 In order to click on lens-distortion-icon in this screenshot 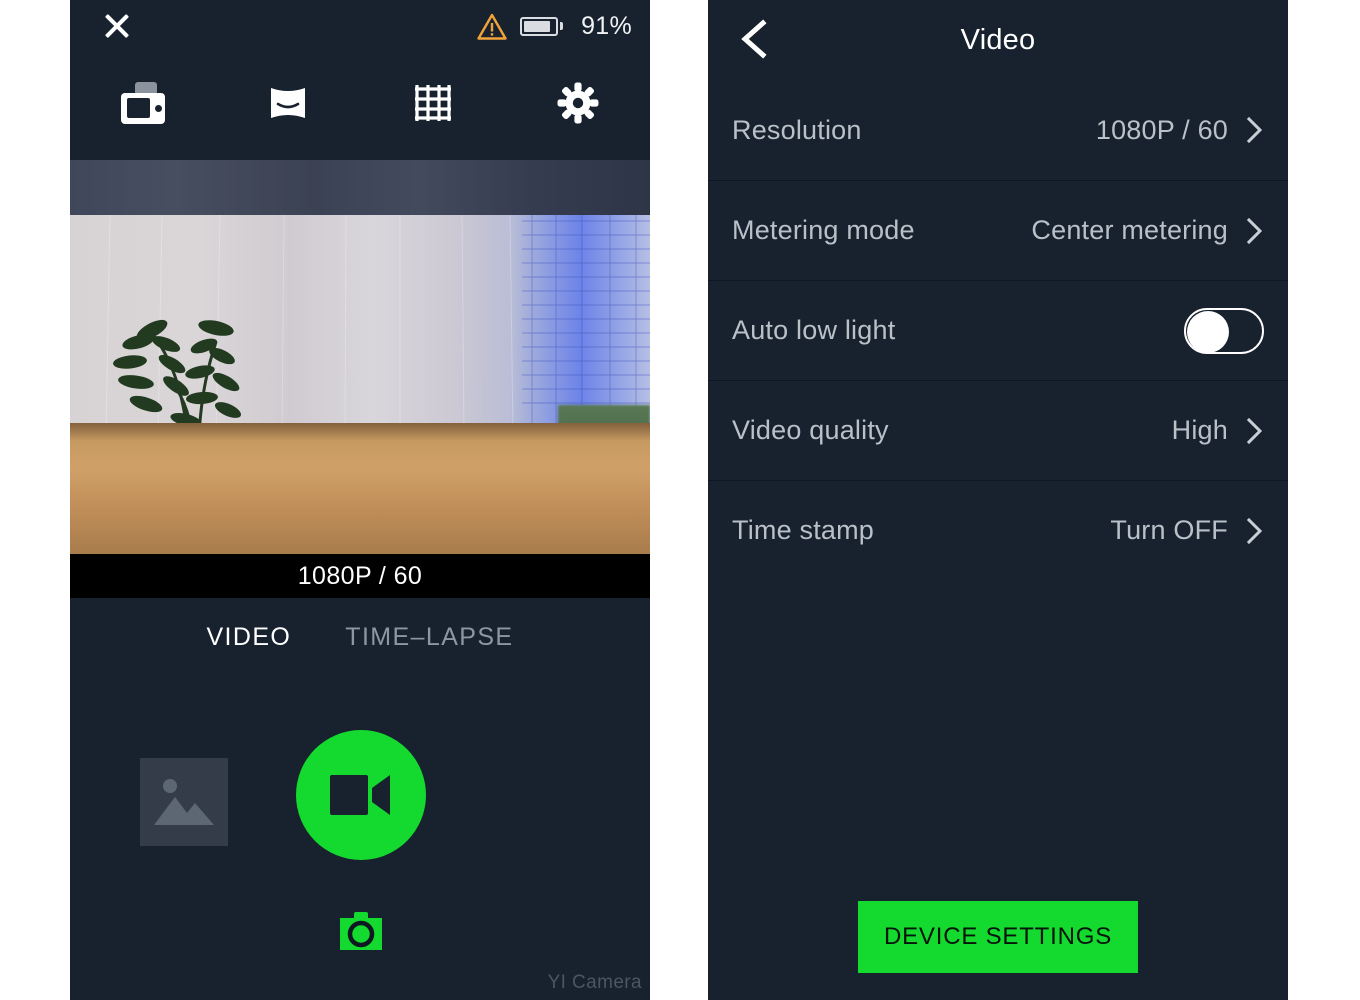, I will do `click(287, 103)`.